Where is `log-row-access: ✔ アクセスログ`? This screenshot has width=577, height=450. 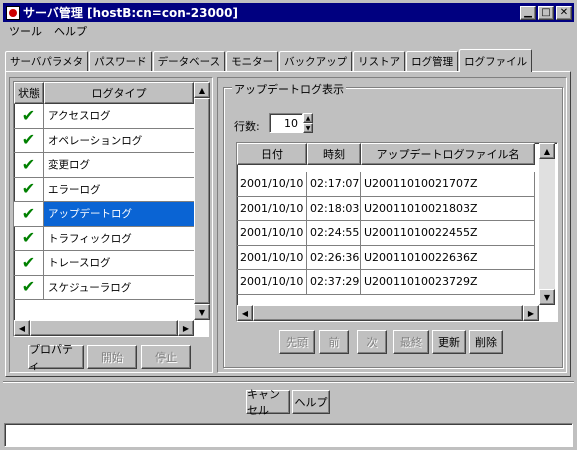 log-row-access: ✔ アクセスログ is located at coordinates (104, 116).